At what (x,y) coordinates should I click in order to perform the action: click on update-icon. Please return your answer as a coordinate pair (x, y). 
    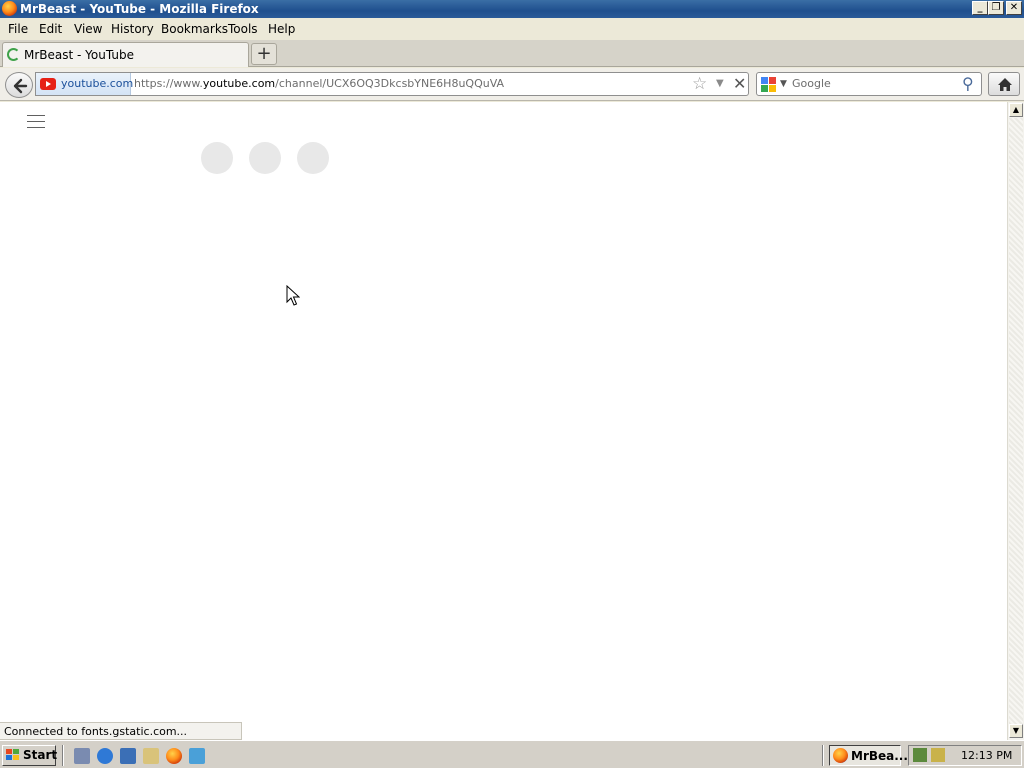
    Looking at the image, I should click on (938, 755).